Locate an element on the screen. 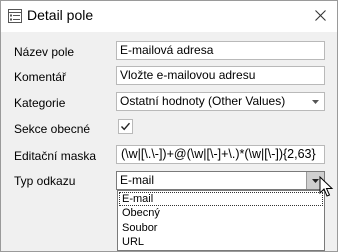 The width and height of the screenshot is (338, 252). close-button is located at coordinates (320, 16).